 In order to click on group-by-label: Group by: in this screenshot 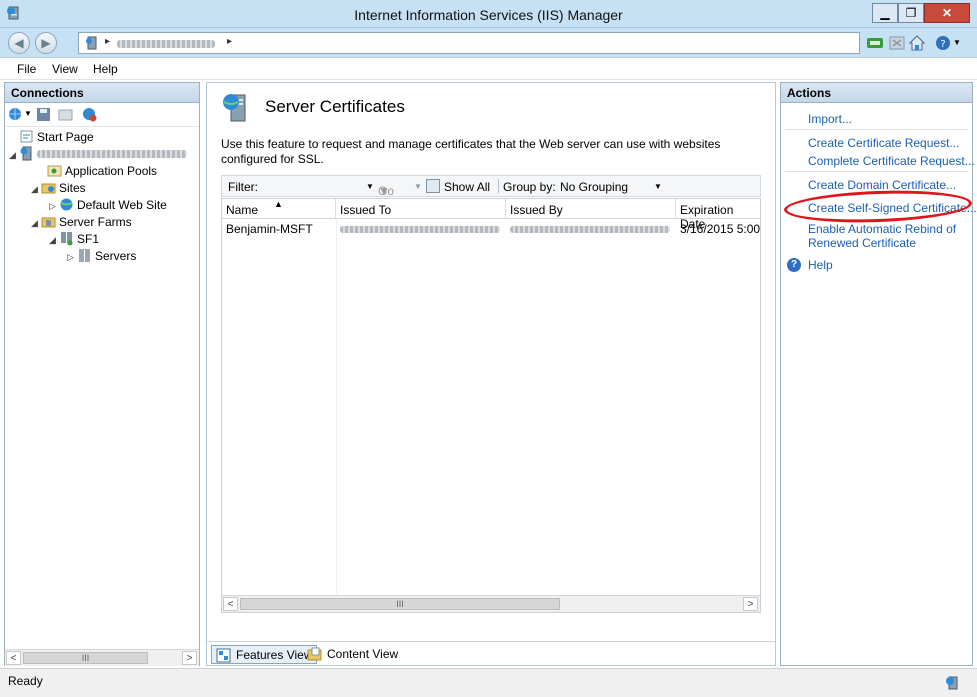, I will do `click(529, 187)`.